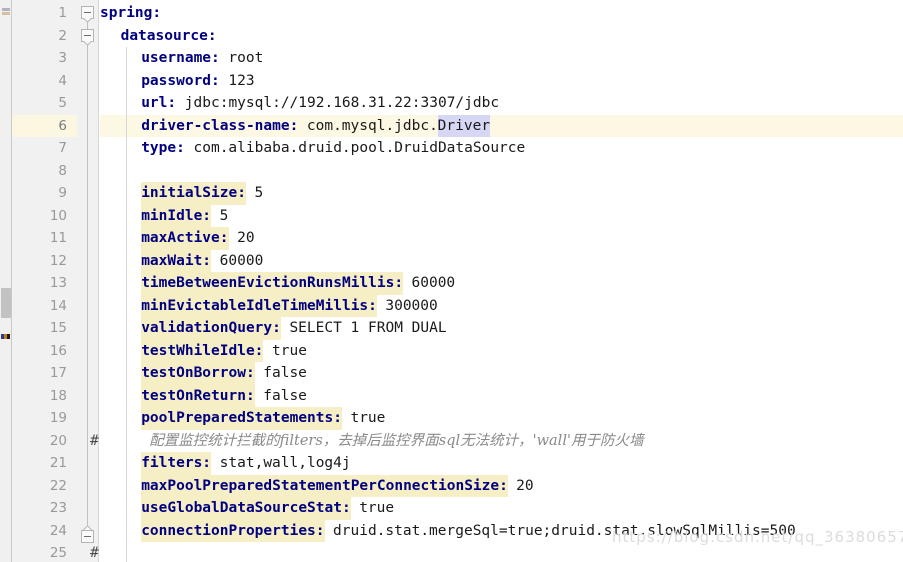 The width and height of the screenshot is (903, 562). I want to click on yaml-key: filters:, so click(176, 463).